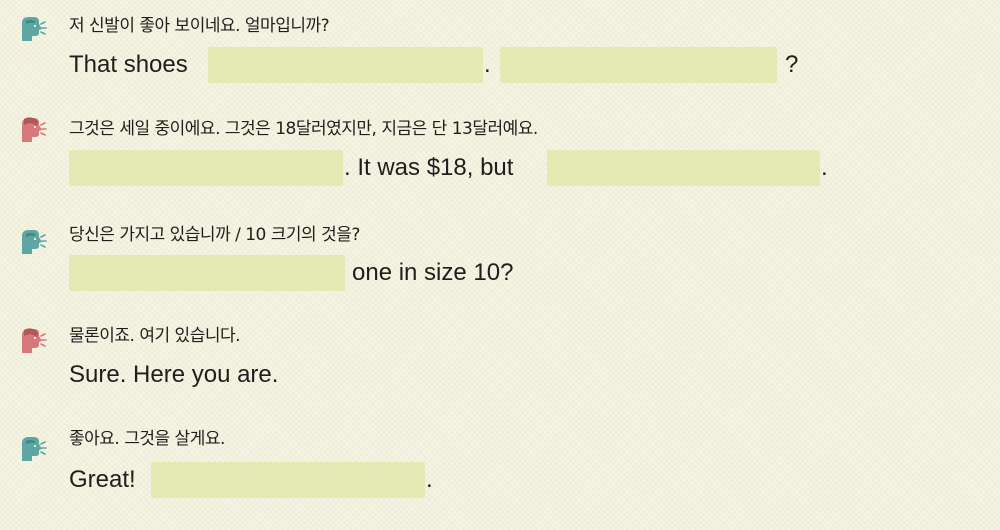 The width and height of the screenshot is (1000, 530). Describe the element at coordinates (207, 273) in the screenshot. I see `answer-blank-3a` at that location.